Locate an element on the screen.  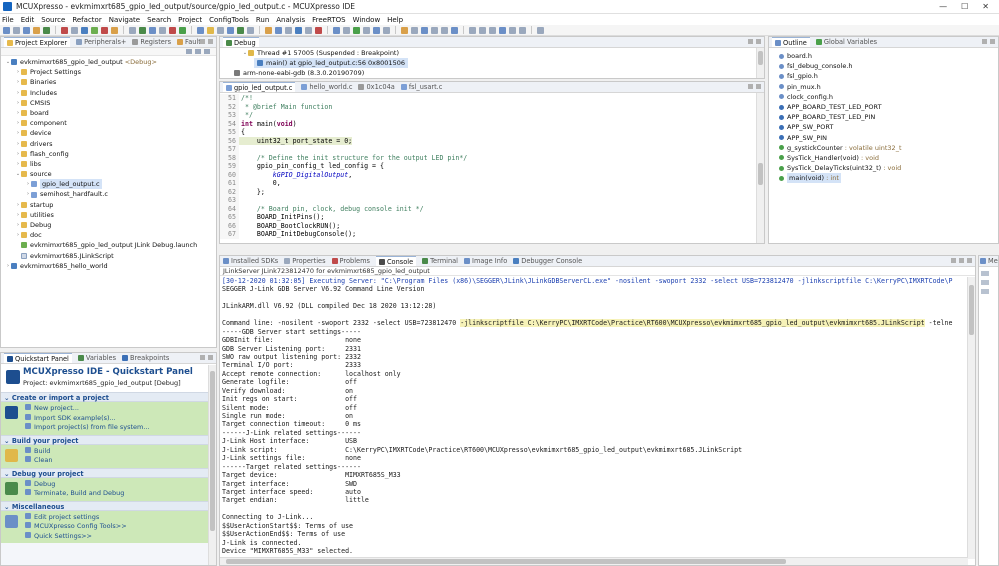
quickstart-section-header: ⌄ Build your project is located at coordinates (108, 439).